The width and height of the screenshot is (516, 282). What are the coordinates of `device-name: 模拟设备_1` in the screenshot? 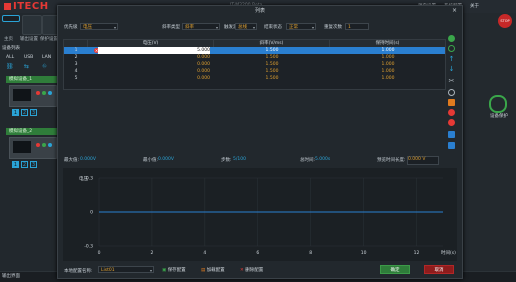 It's located at (32, 79).